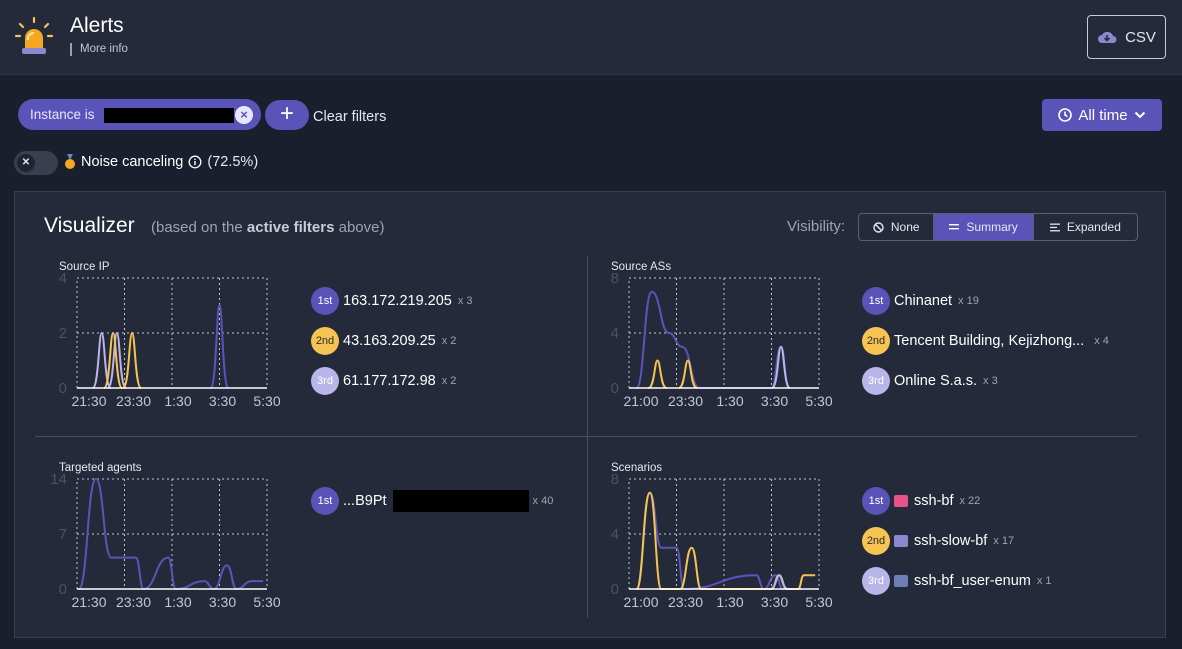 This screenshot has height=649, width=1182. I want to click on cloud-download-icon, so click(1107, 37).